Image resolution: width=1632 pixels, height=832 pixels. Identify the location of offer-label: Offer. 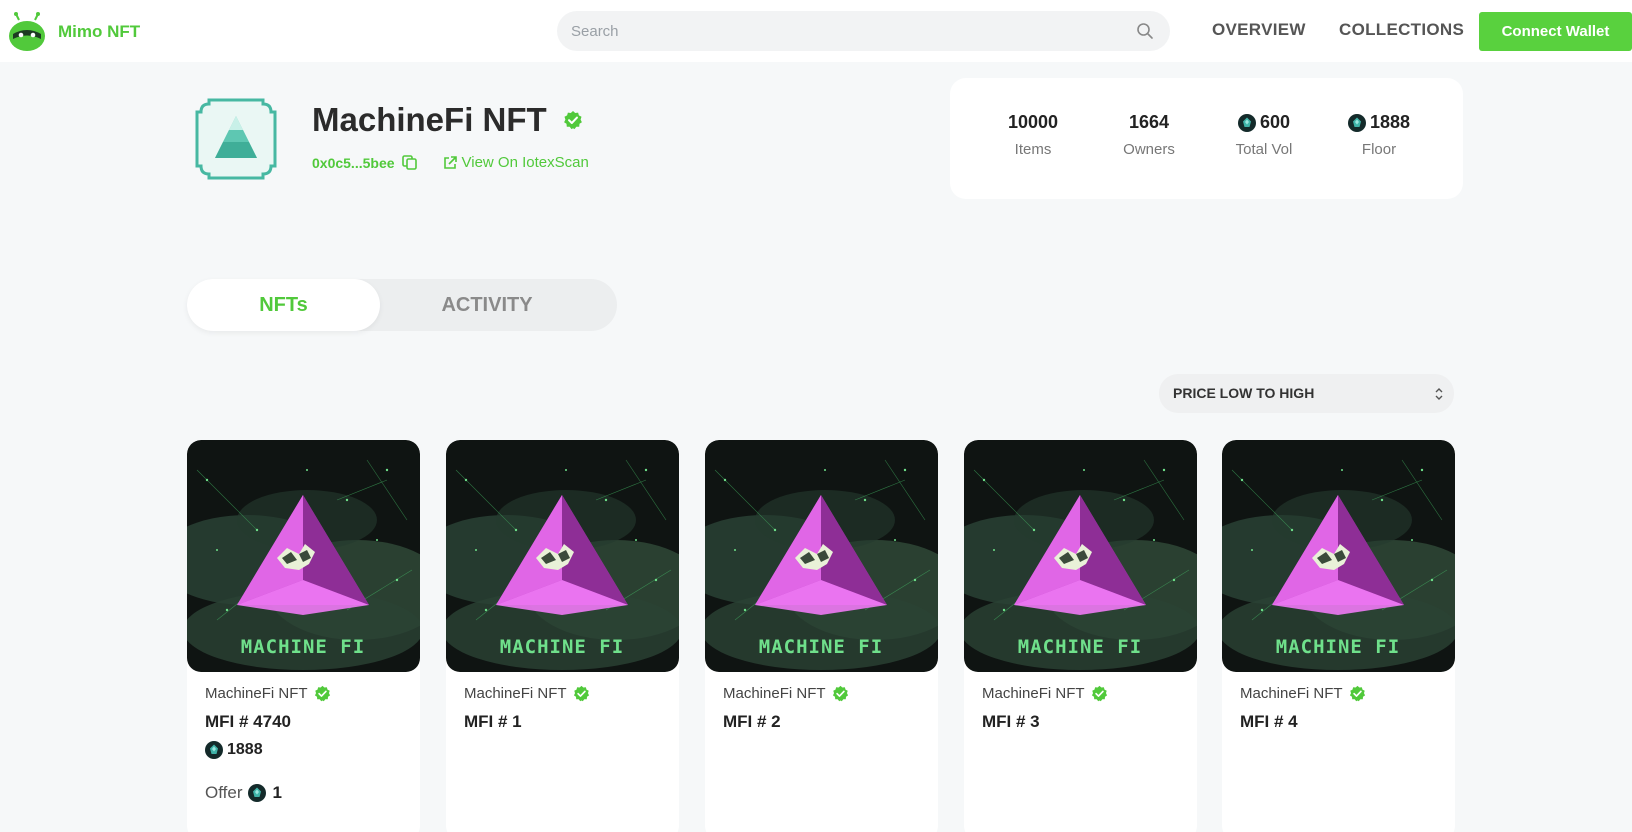
(224, 792).